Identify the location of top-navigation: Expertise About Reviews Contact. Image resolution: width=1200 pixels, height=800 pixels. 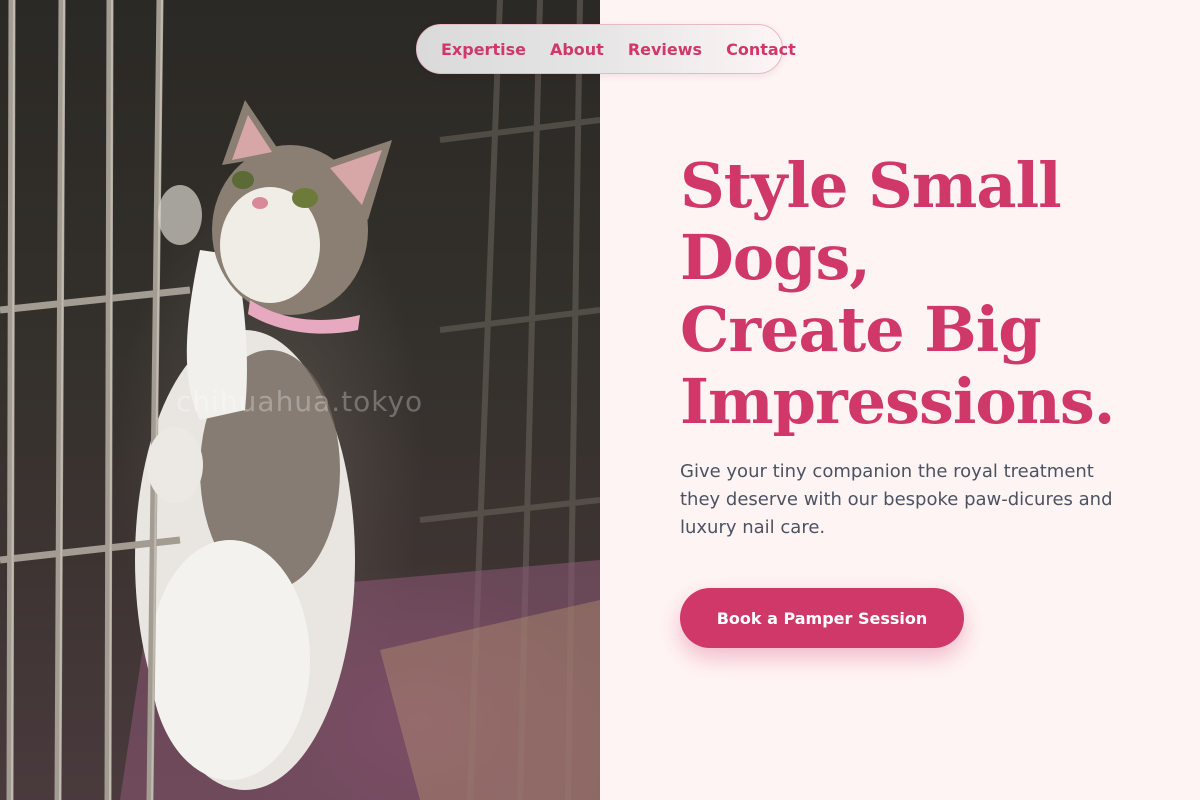
(606, 49).